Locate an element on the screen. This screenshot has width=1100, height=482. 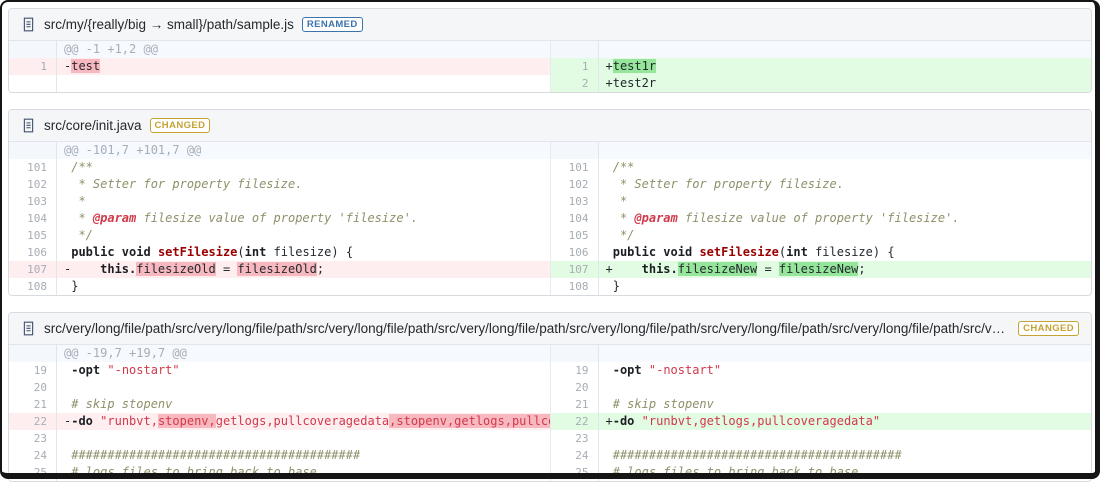
line-number: 25 is located at coordinates (33, 472).